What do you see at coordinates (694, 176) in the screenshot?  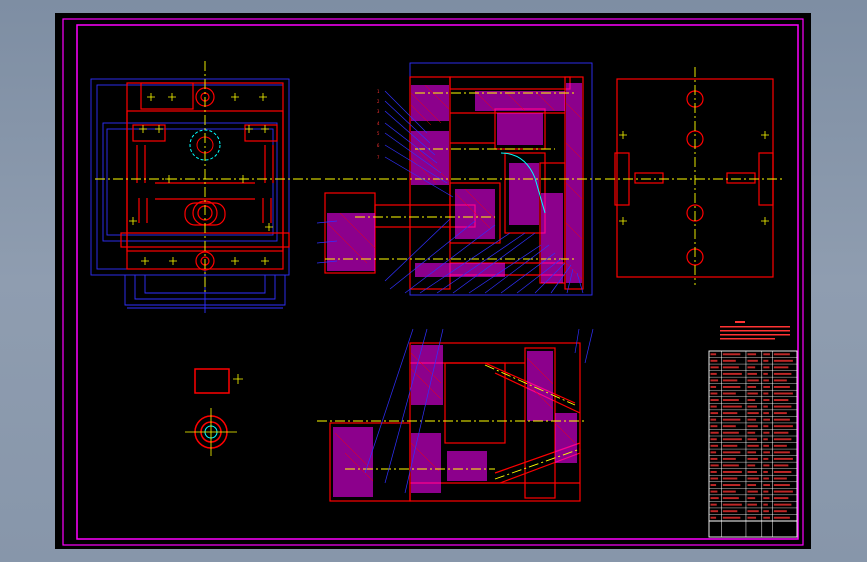 I see `right-side-view` at bounding box center [694, 176].